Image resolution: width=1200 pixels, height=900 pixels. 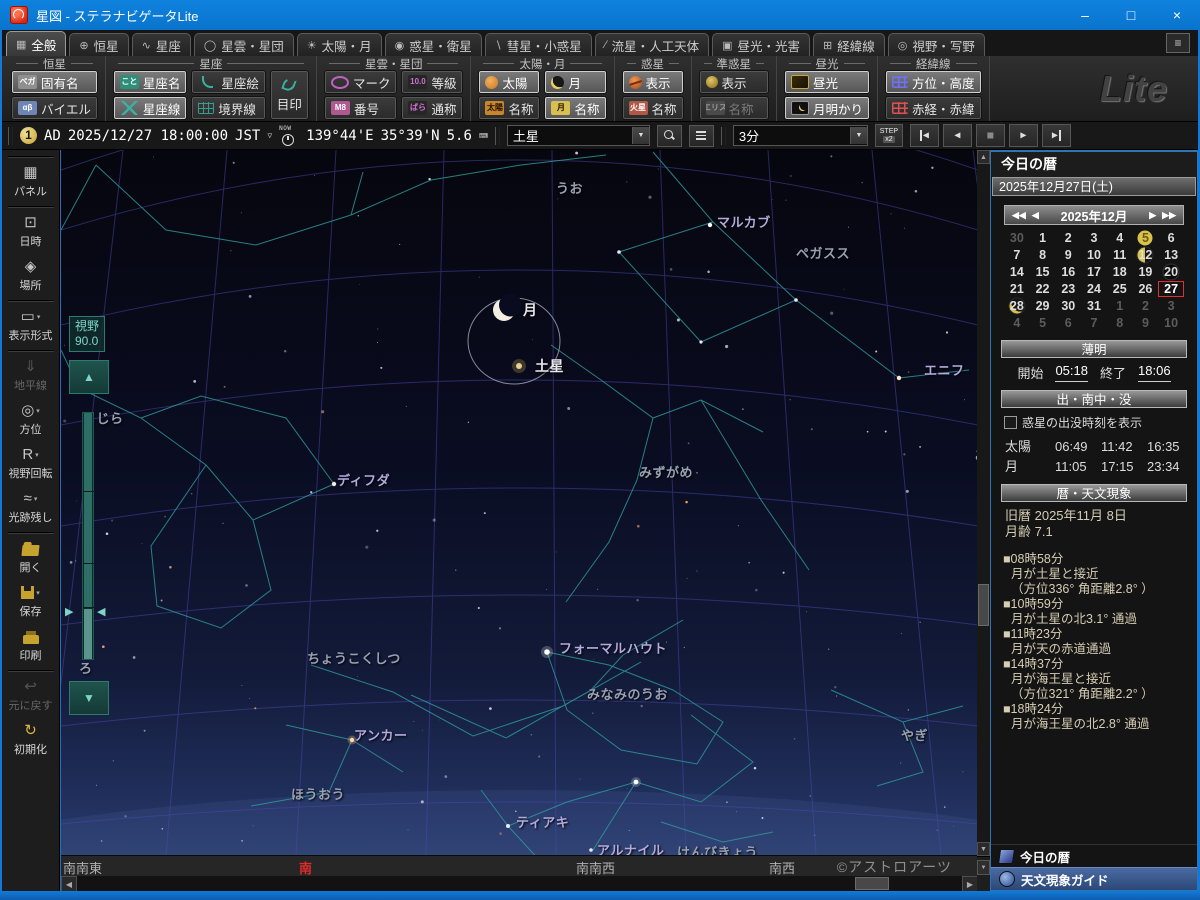 What do you see at coordinates (1171, 289) in the screenshot?
I see `calendar-day: 27` at bounding box center [1171, 289].